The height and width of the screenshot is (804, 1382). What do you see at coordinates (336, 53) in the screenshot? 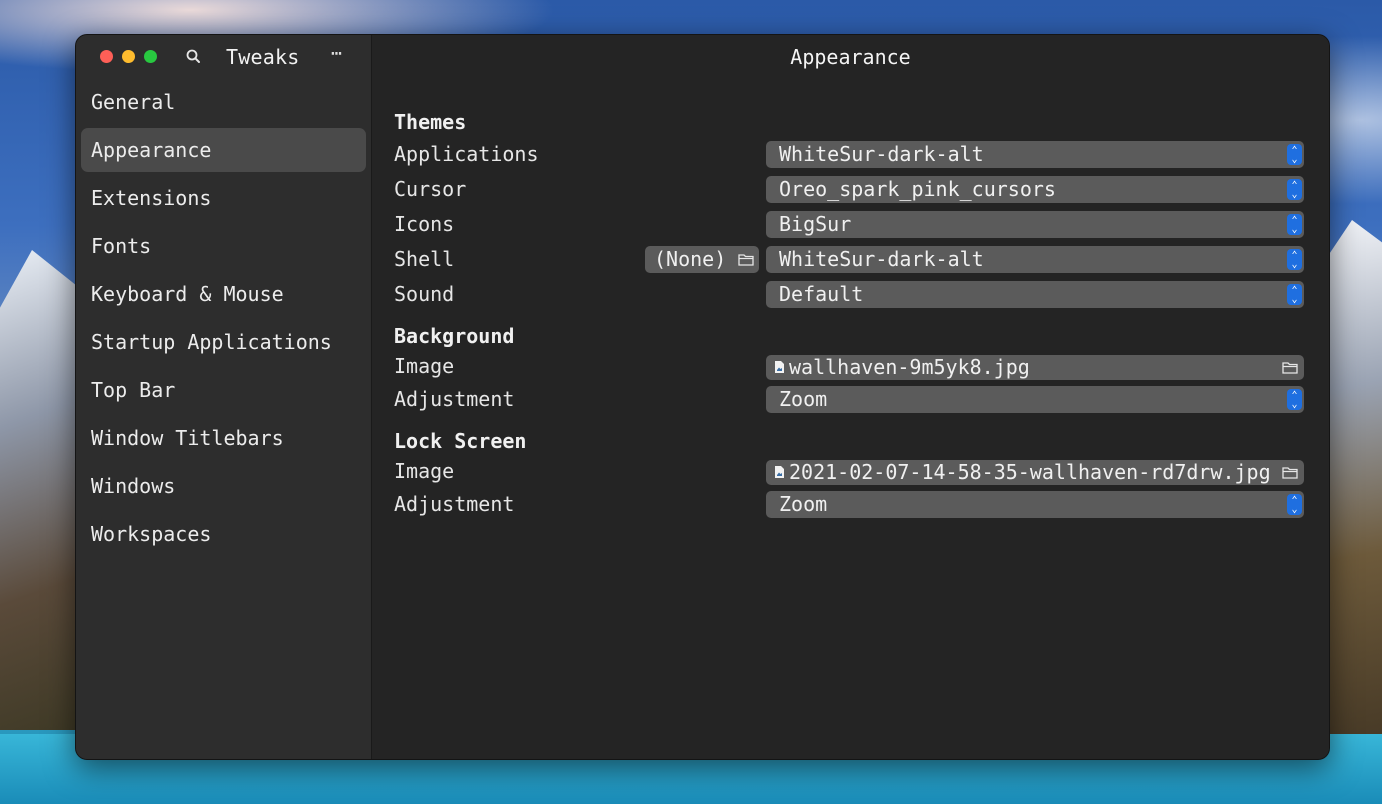
I see `more-icon: ⋯` at bounding box center [336, 53].